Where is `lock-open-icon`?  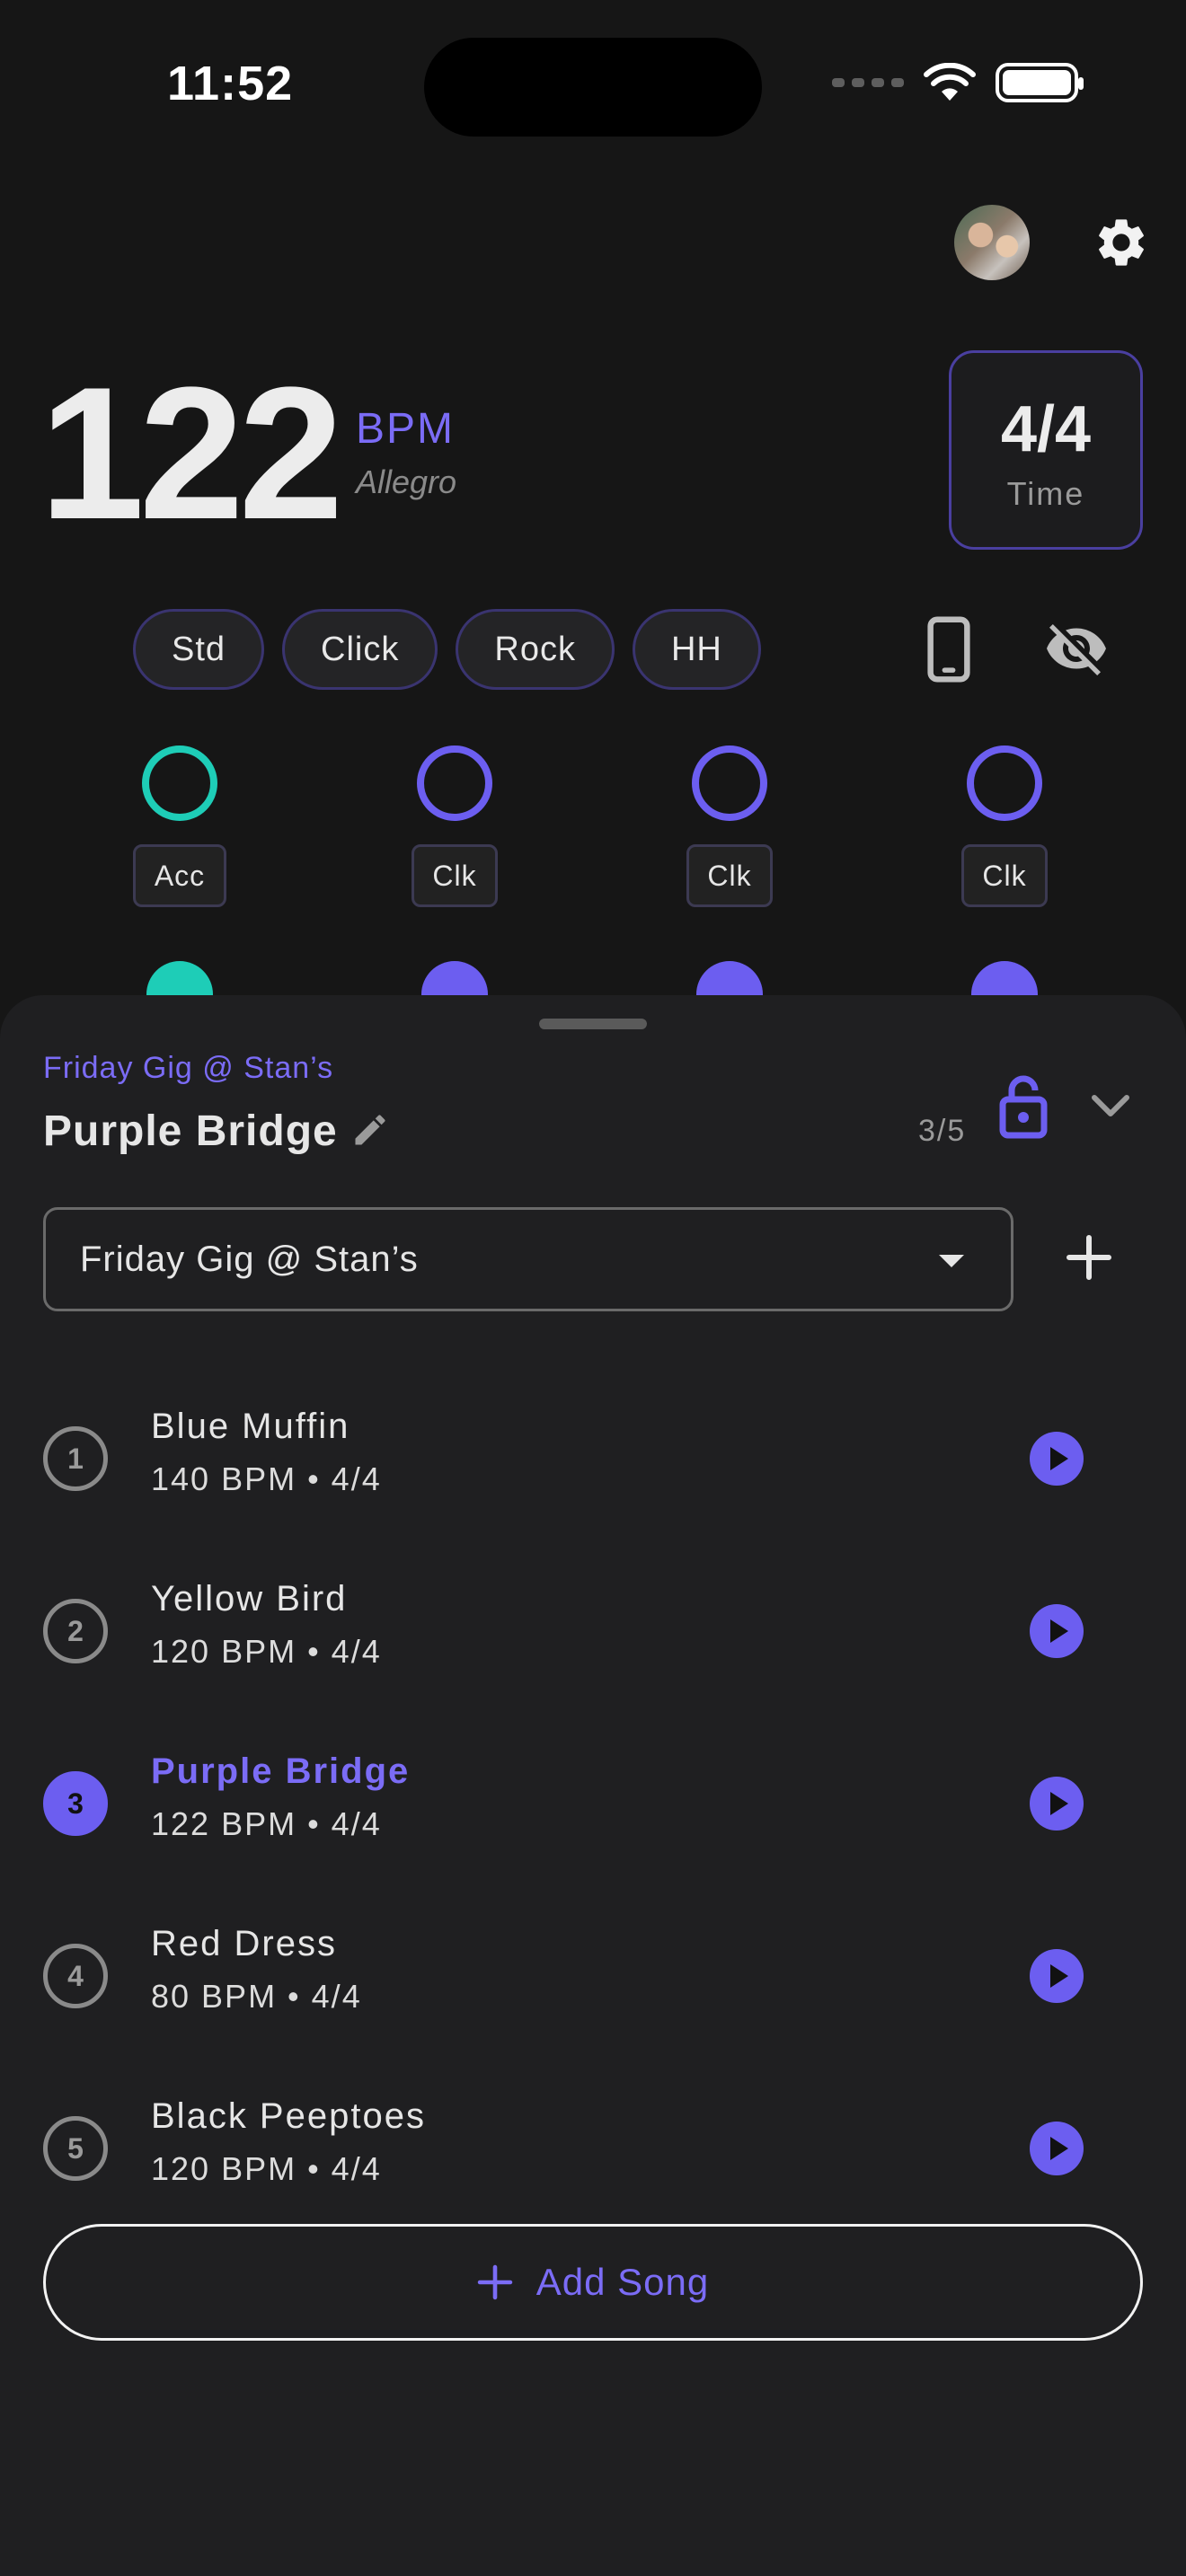
lock-open-icon is located at coordinates (1023, 1106).